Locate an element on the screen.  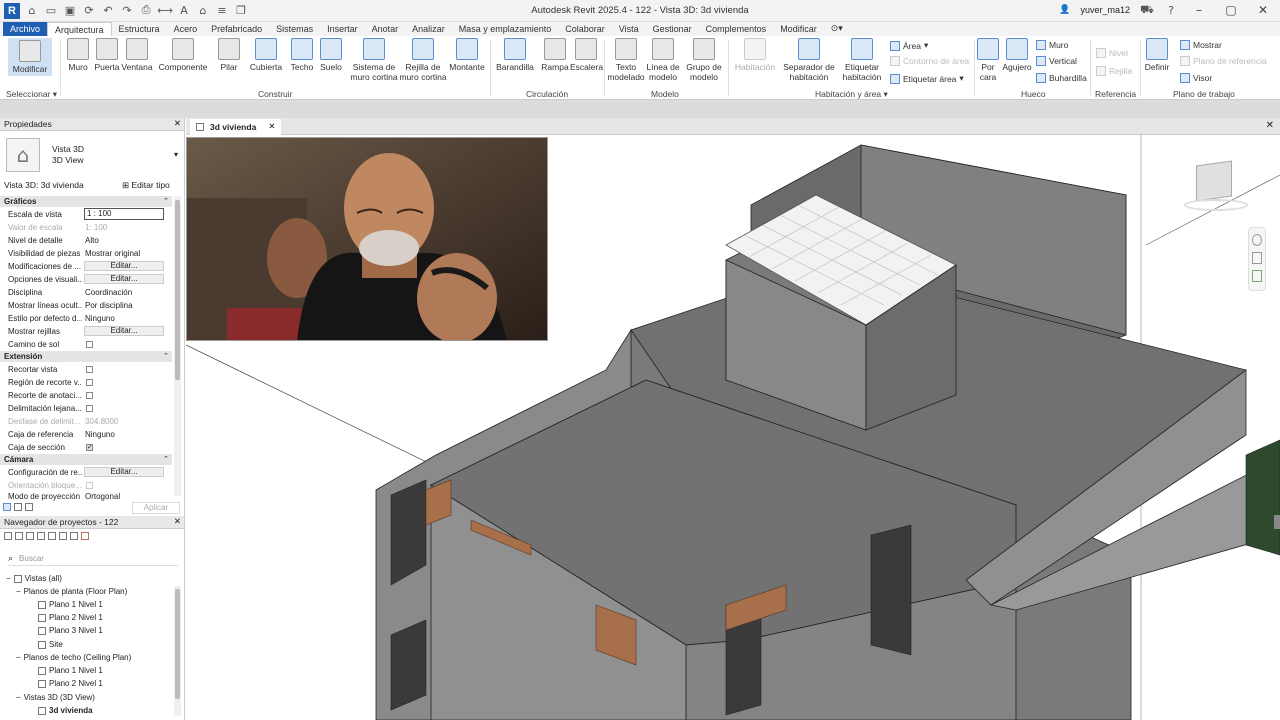
tree-item: Plano 3 Nivel 1 is located at coordinates (70, 630).